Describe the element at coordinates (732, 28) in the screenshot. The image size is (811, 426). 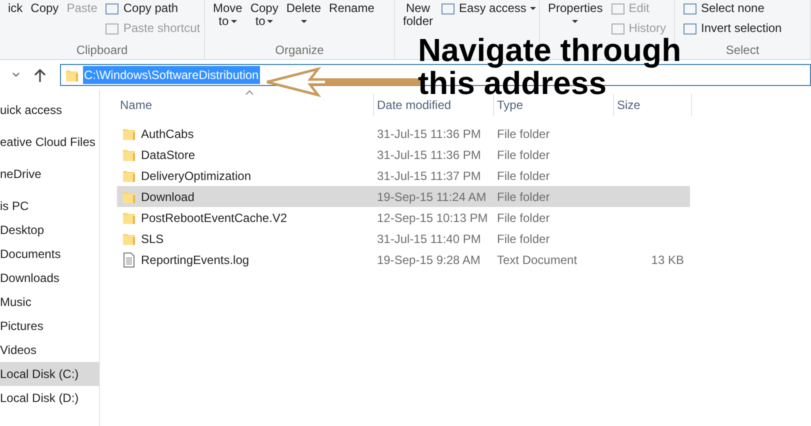
I see `ribbon-button: Invert selection` at that location.